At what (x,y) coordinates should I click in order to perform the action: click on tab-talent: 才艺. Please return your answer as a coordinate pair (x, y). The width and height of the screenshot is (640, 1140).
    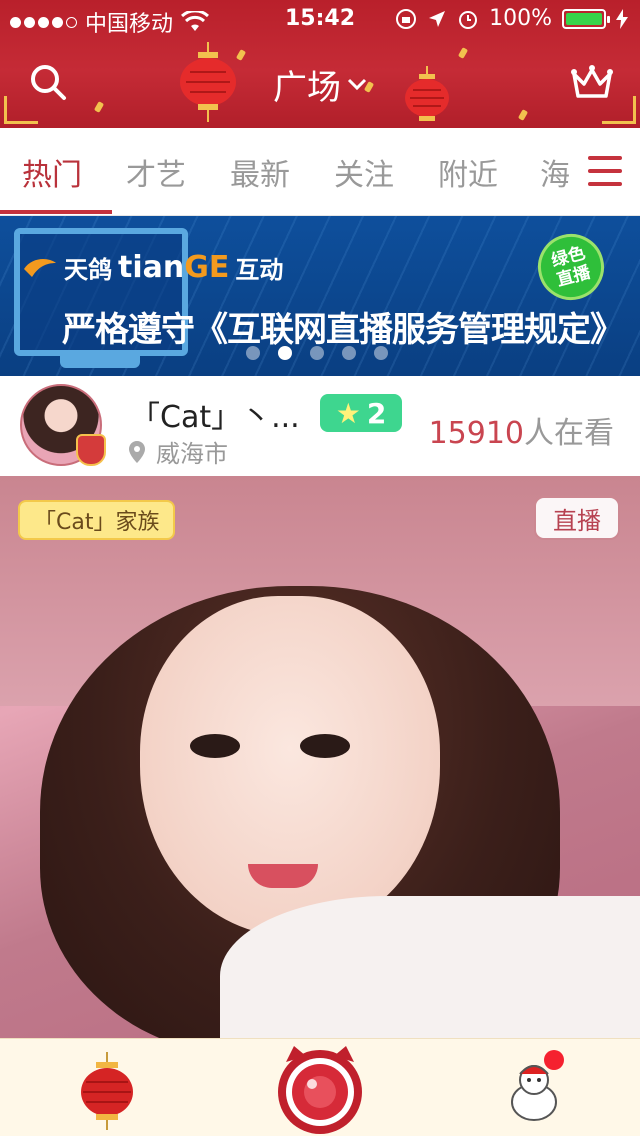
    Looking at the image, I should click on (156, 172).